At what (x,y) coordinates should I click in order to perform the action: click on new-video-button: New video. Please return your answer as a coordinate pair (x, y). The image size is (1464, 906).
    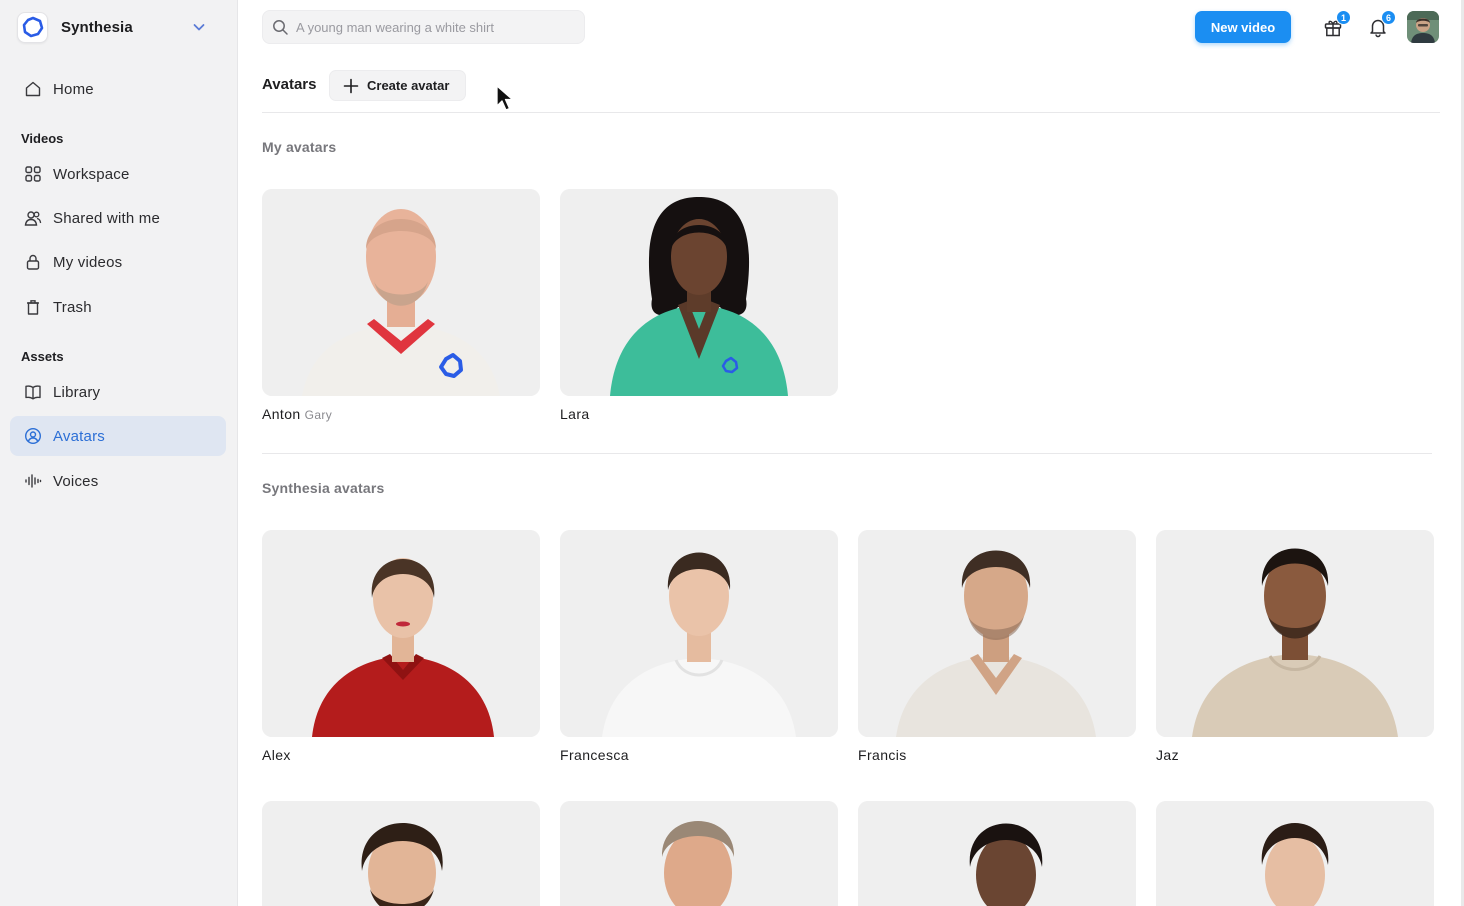
    Looking at the image, I should click on (1243, 27).